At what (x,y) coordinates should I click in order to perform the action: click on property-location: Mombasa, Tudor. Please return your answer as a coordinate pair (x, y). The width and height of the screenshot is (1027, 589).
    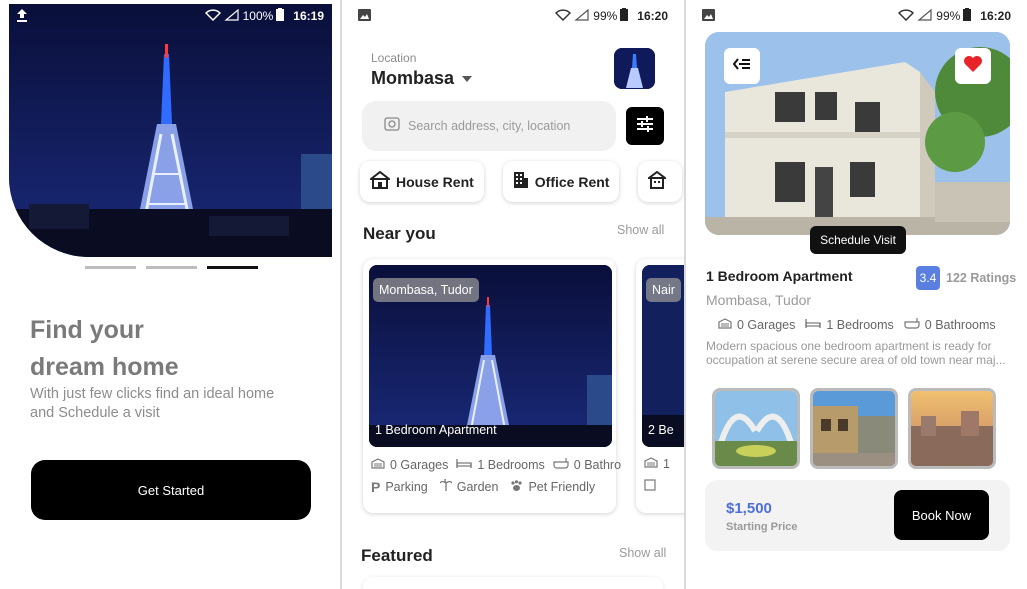
    Looking at the image, I should click on (759, 300).